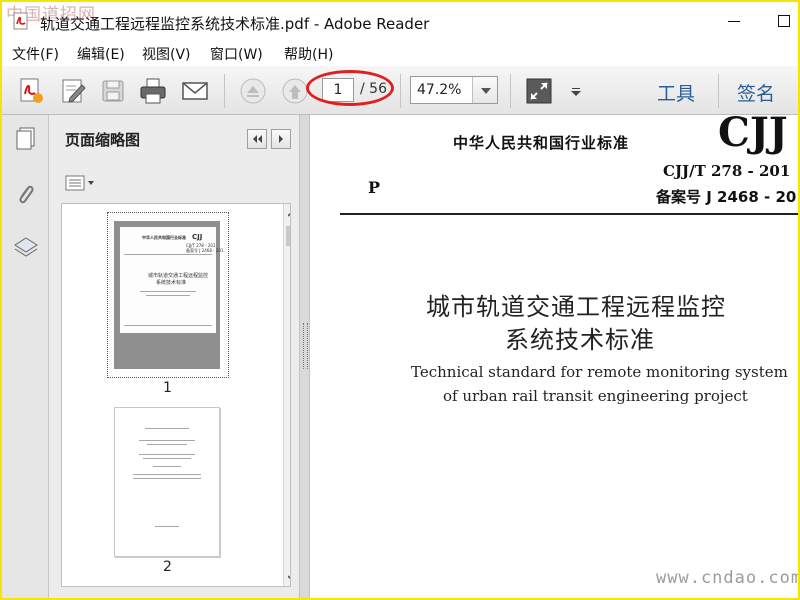 The height and width of the screenshot is (600, 800). Describe the element at coordinates (167, 388) in the screenshot. I see `thumbnail-label-1: 1` at that location.